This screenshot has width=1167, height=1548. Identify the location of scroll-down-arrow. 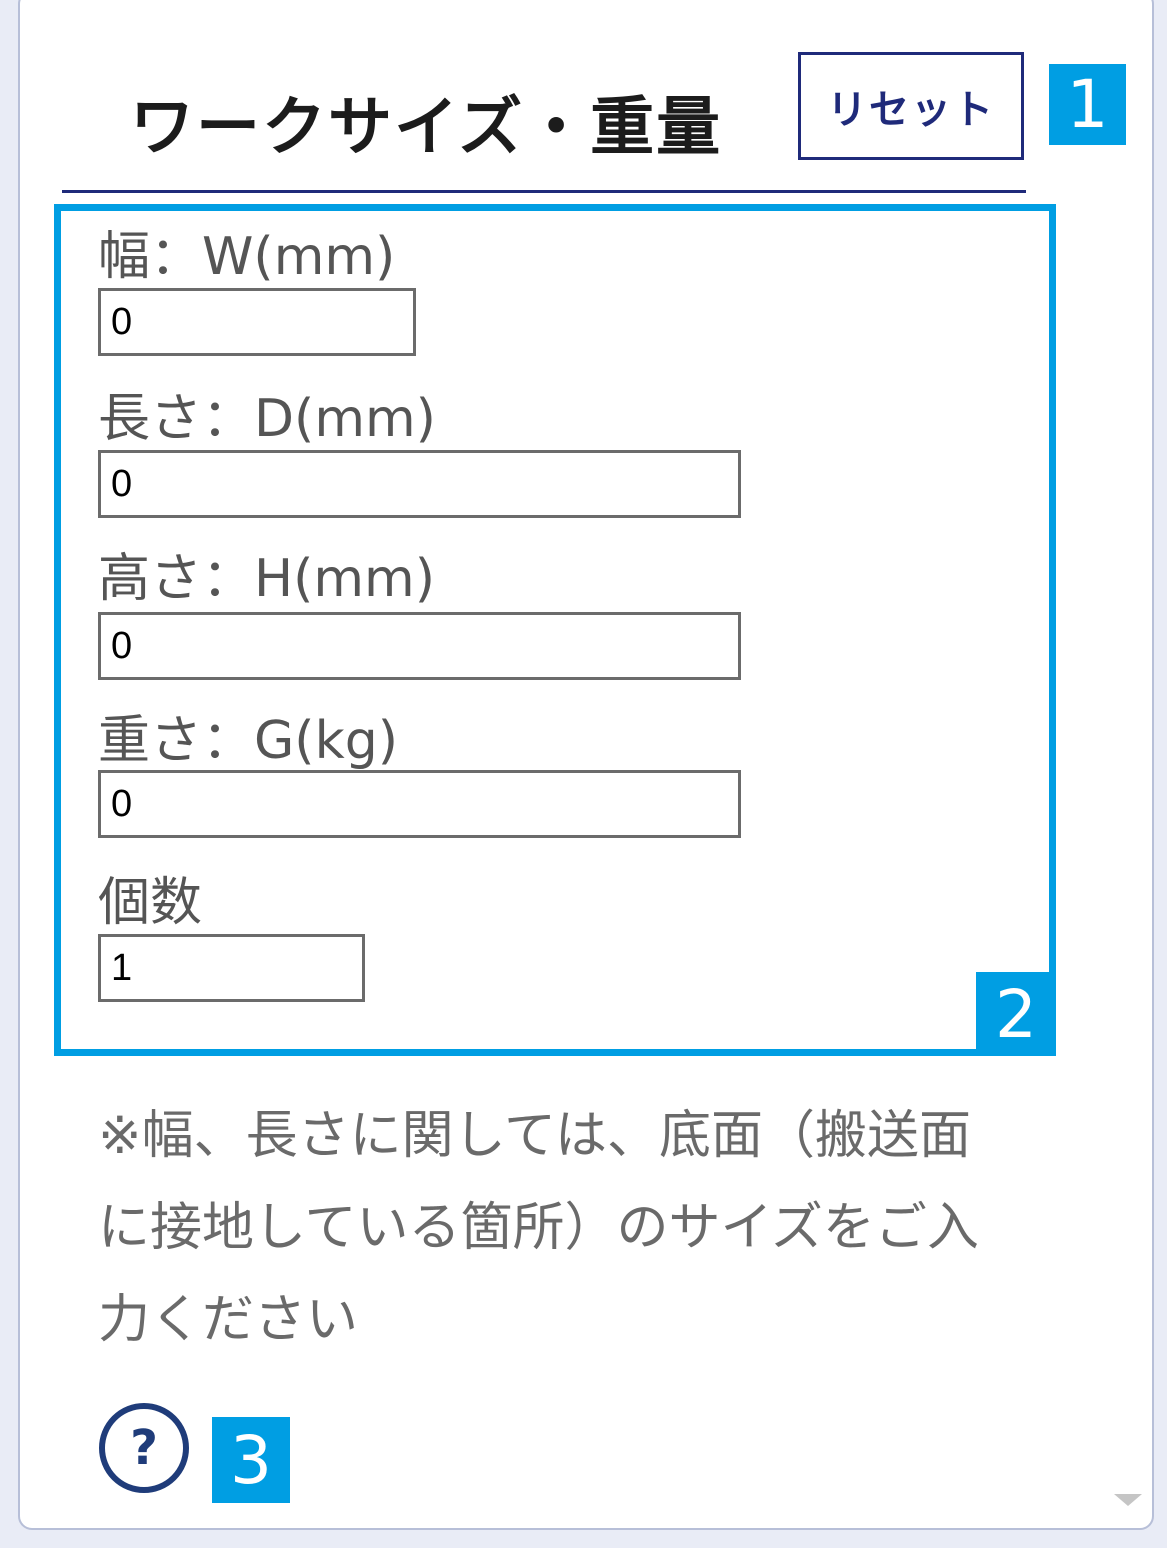
(1128, 1500).